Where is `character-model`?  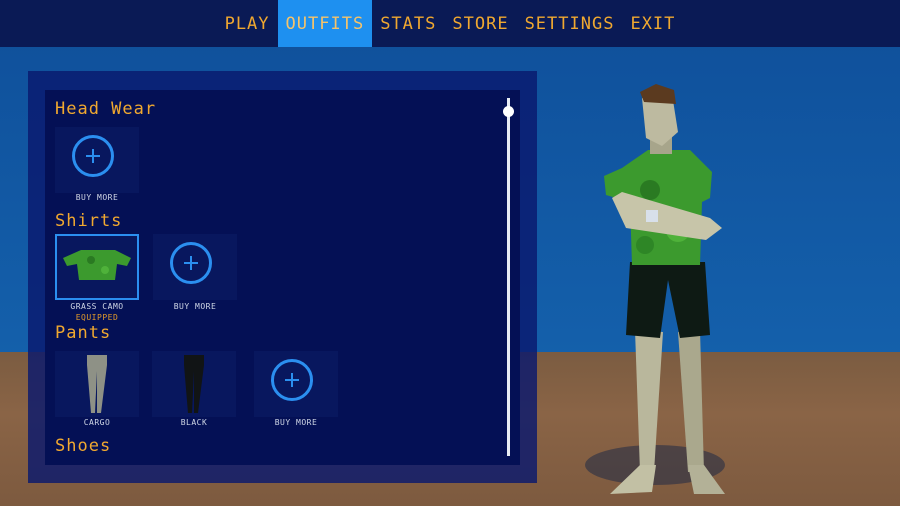 character-model is located at coordinates (655, 289).